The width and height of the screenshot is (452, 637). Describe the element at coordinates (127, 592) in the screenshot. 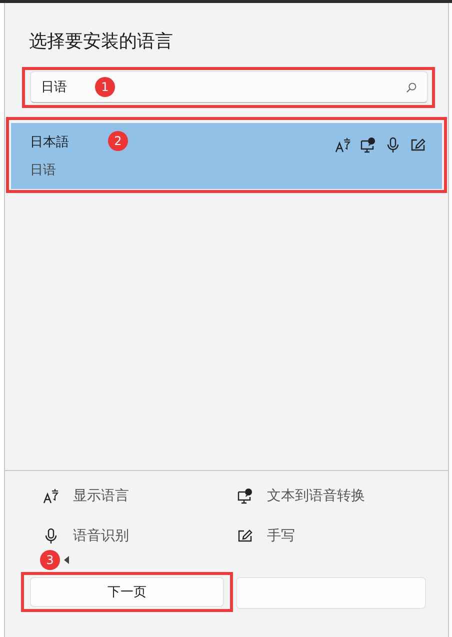

I see `next-button: 下一页` at that location.